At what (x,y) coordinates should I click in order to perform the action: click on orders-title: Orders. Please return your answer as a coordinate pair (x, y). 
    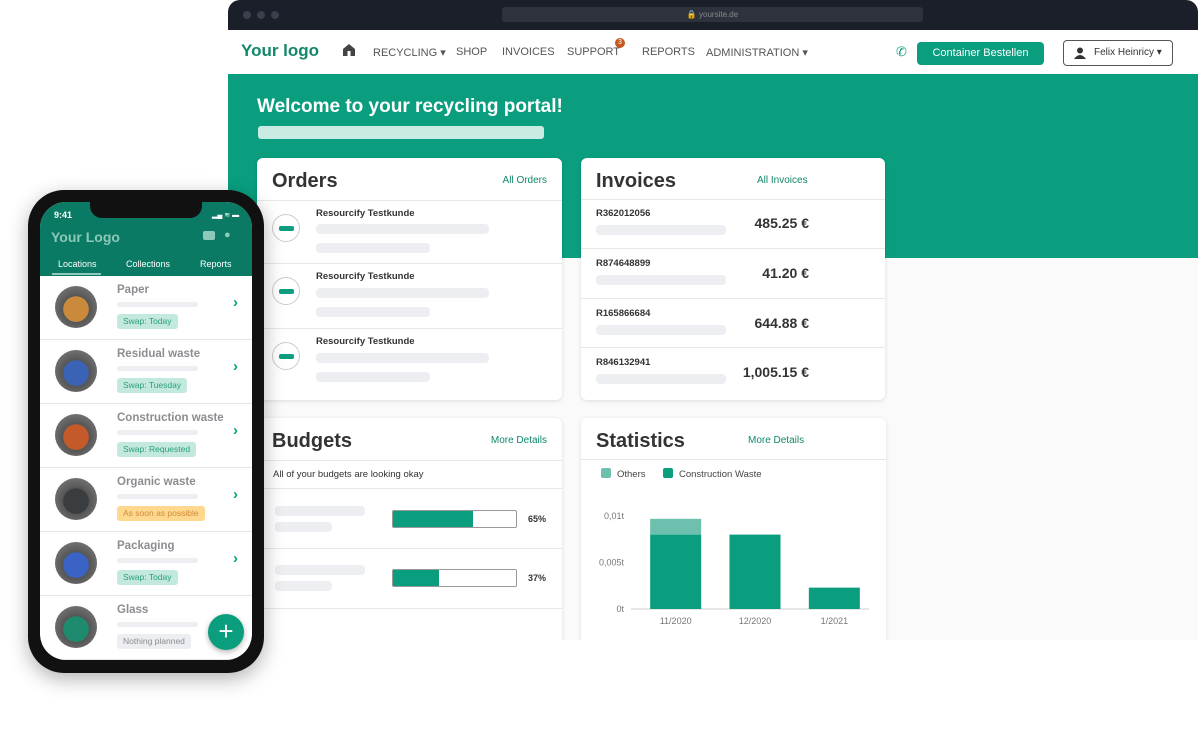
    Looking at the image, I should click on (305, 181).